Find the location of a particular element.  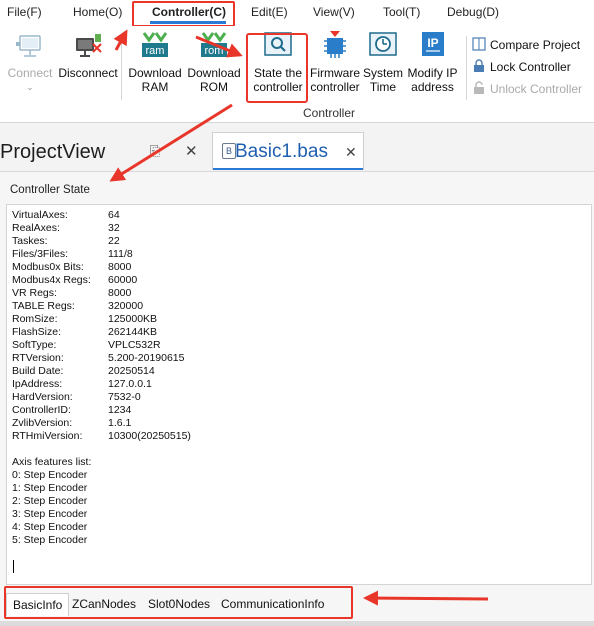

axis-feature-line: 2: Step Encoder is located at coordinates (50, 501).